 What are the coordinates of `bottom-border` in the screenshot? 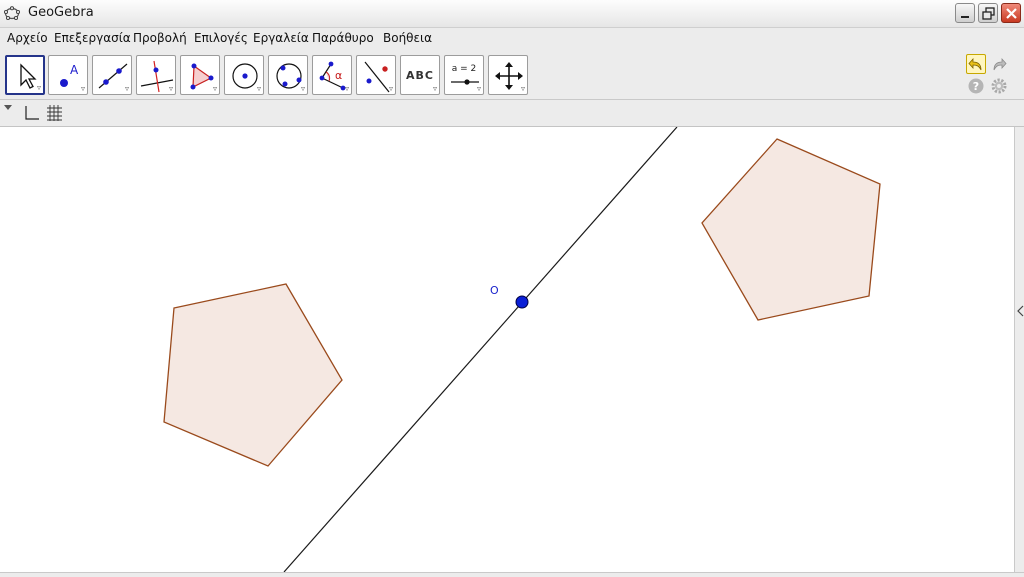 It's located at (512, 574).